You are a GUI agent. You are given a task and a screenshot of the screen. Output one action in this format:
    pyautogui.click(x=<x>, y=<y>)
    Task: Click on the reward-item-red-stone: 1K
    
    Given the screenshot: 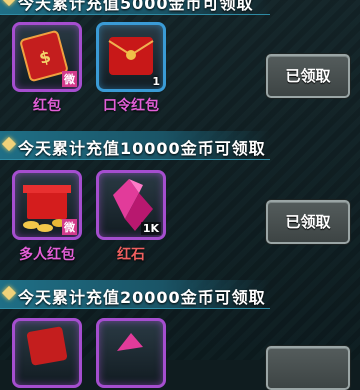 What is the action you would take?
    pyautogui.click(x=131, y=205)
    